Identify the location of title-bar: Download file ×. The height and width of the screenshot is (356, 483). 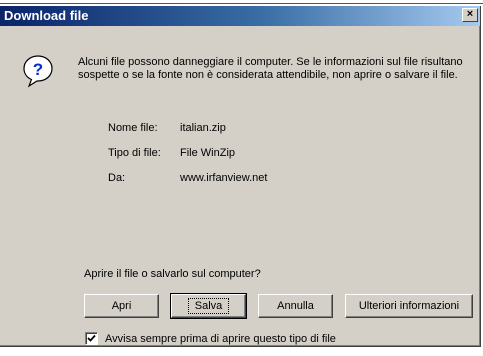
(240, 16).